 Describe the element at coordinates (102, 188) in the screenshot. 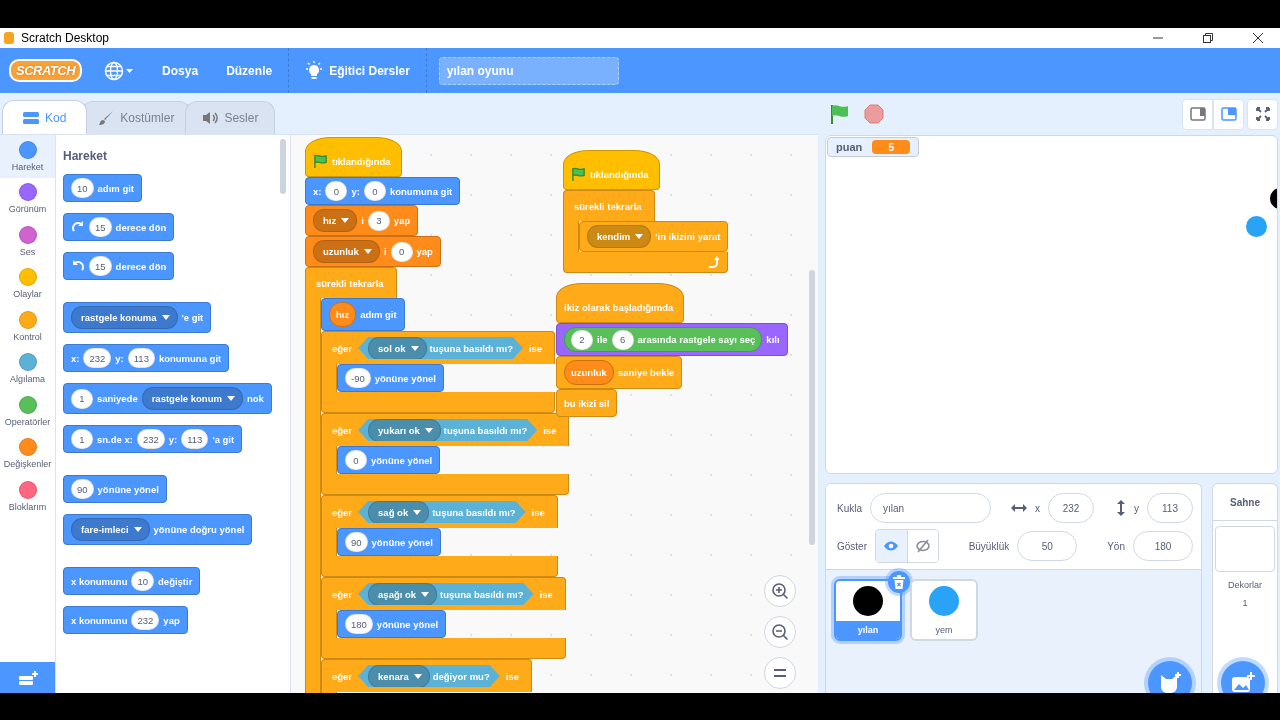

I see `code-block: 10 adım git` at that location.